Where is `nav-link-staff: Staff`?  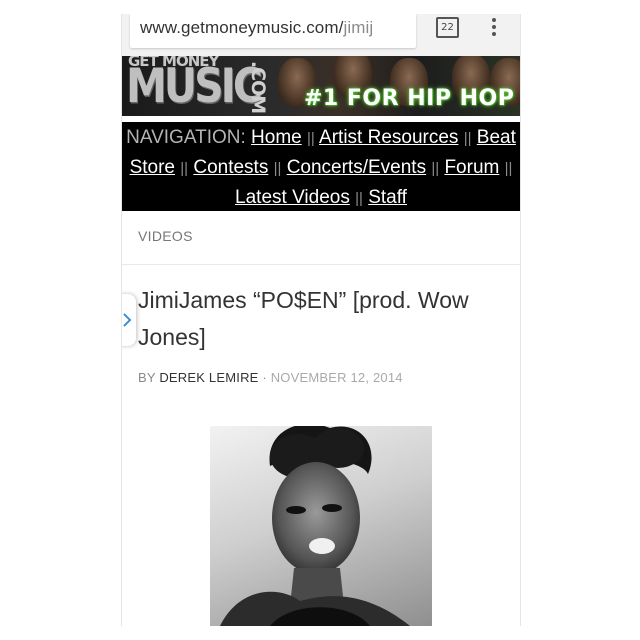
nav-link-staff: Staff is located at coordinates (387, 197).